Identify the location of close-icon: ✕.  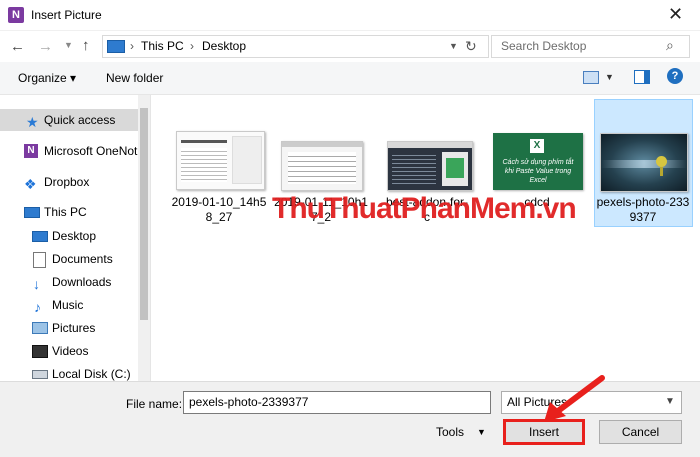
(675, 14).